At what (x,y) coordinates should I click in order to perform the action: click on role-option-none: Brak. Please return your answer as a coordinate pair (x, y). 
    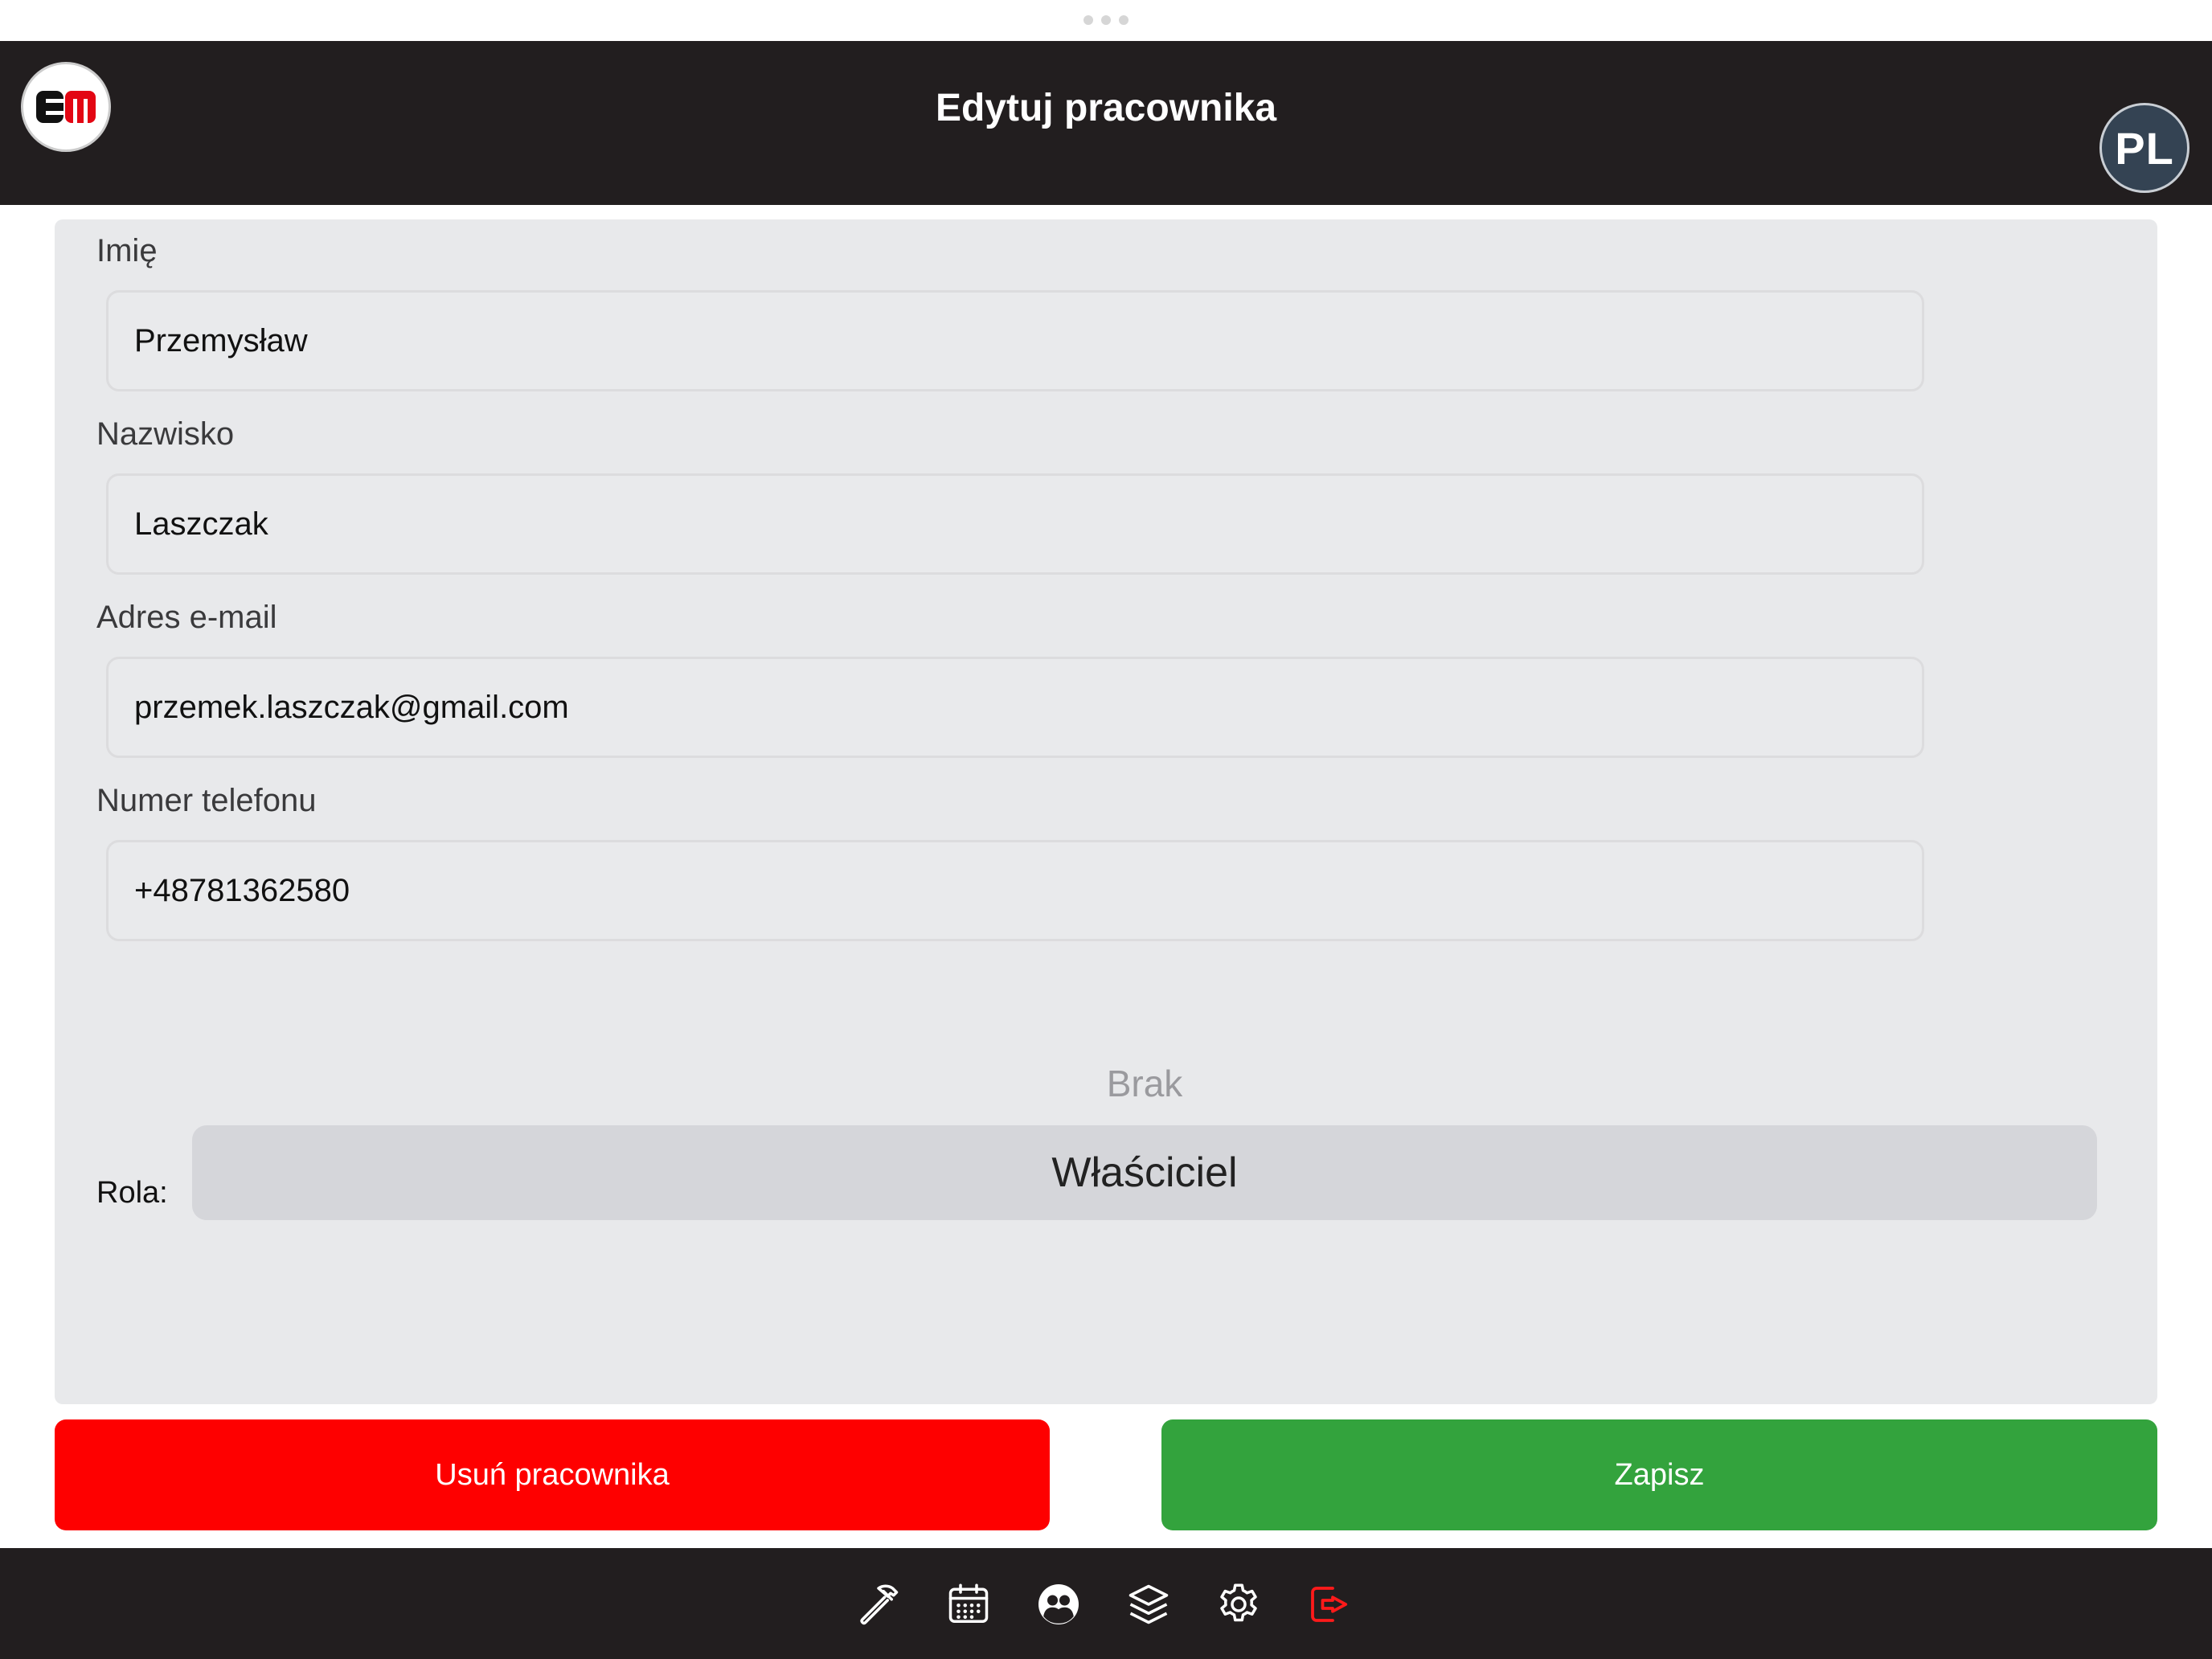
    Looking at the image, I should click on (1144, 1083).